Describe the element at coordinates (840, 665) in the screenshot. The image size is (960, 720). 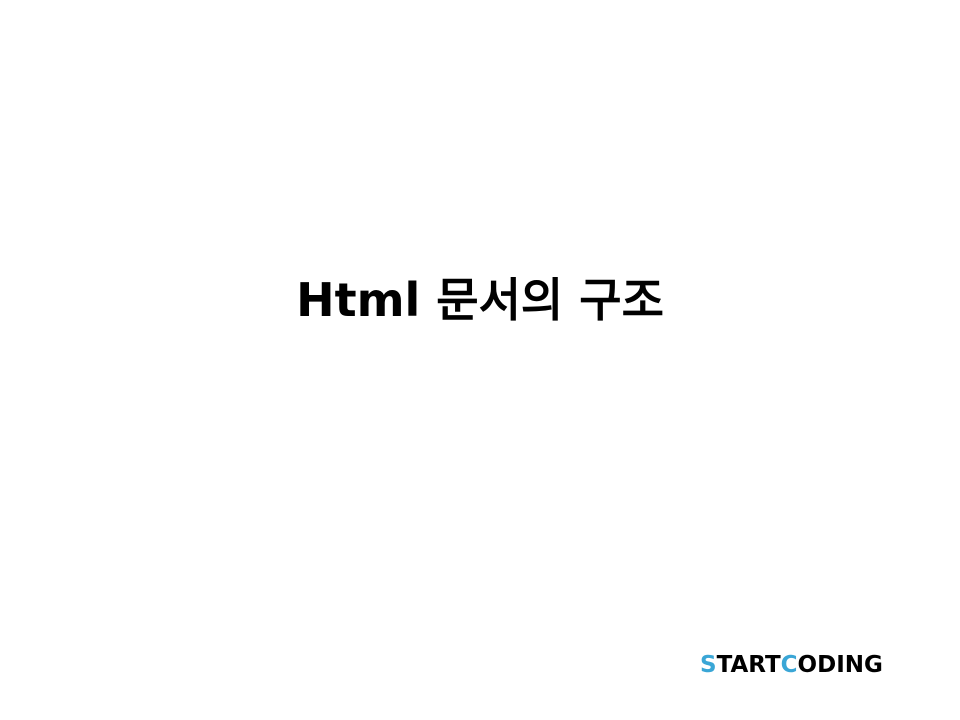
I see `logo-text-oding: ODING` at that location.